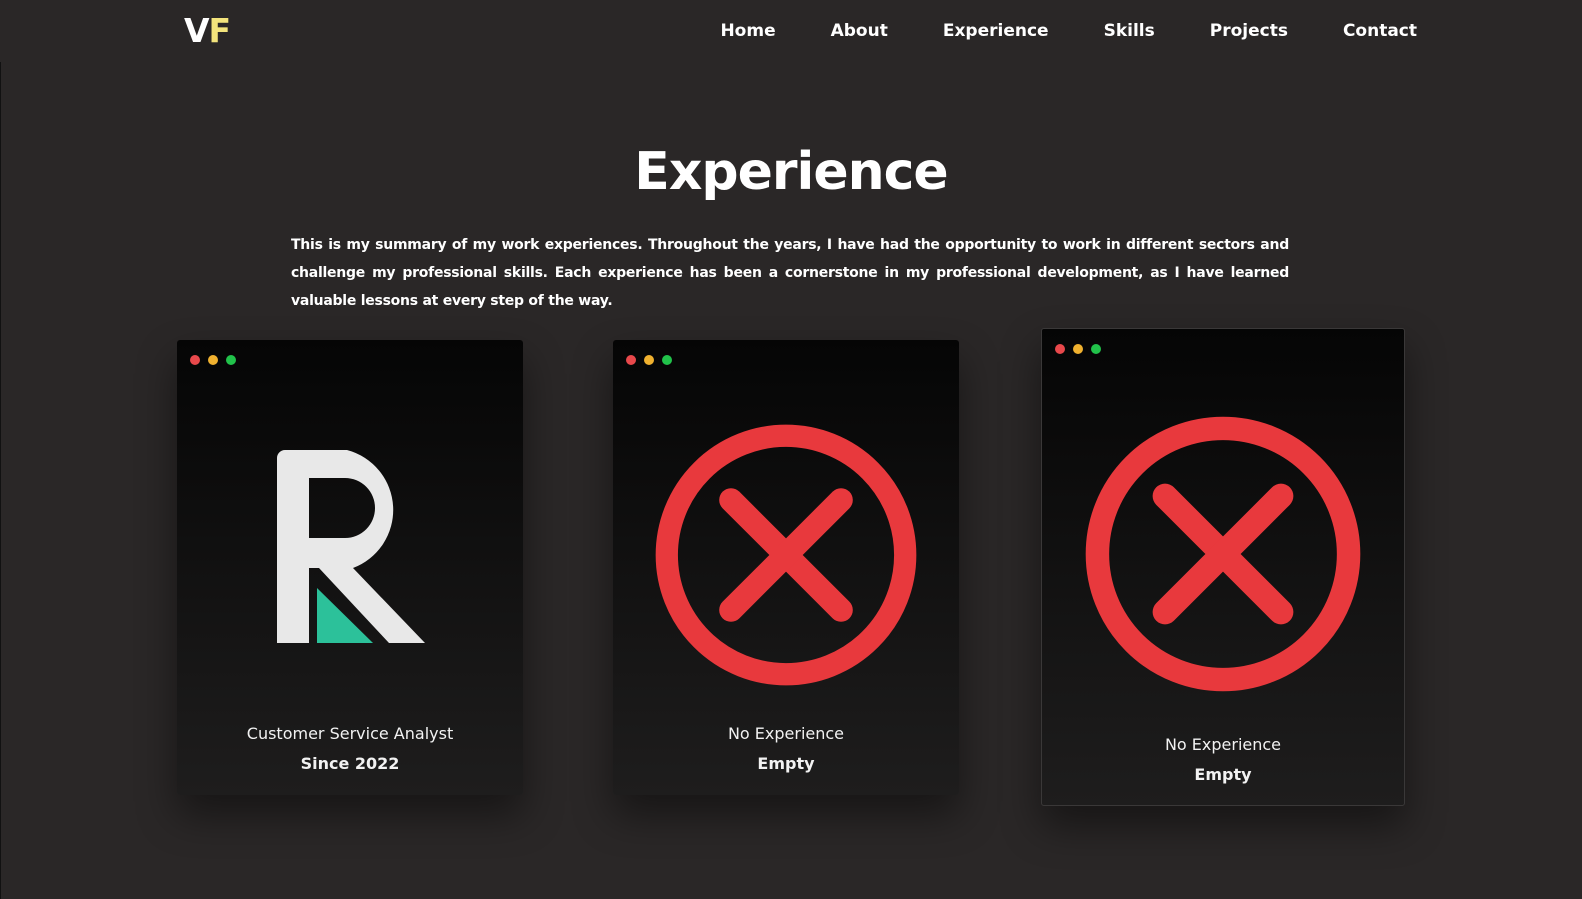 This screenshot has width=1582, height=899. Describe the element at coordinates (791, 172) in the screenshot. I see `section-title: Experience` at that location.